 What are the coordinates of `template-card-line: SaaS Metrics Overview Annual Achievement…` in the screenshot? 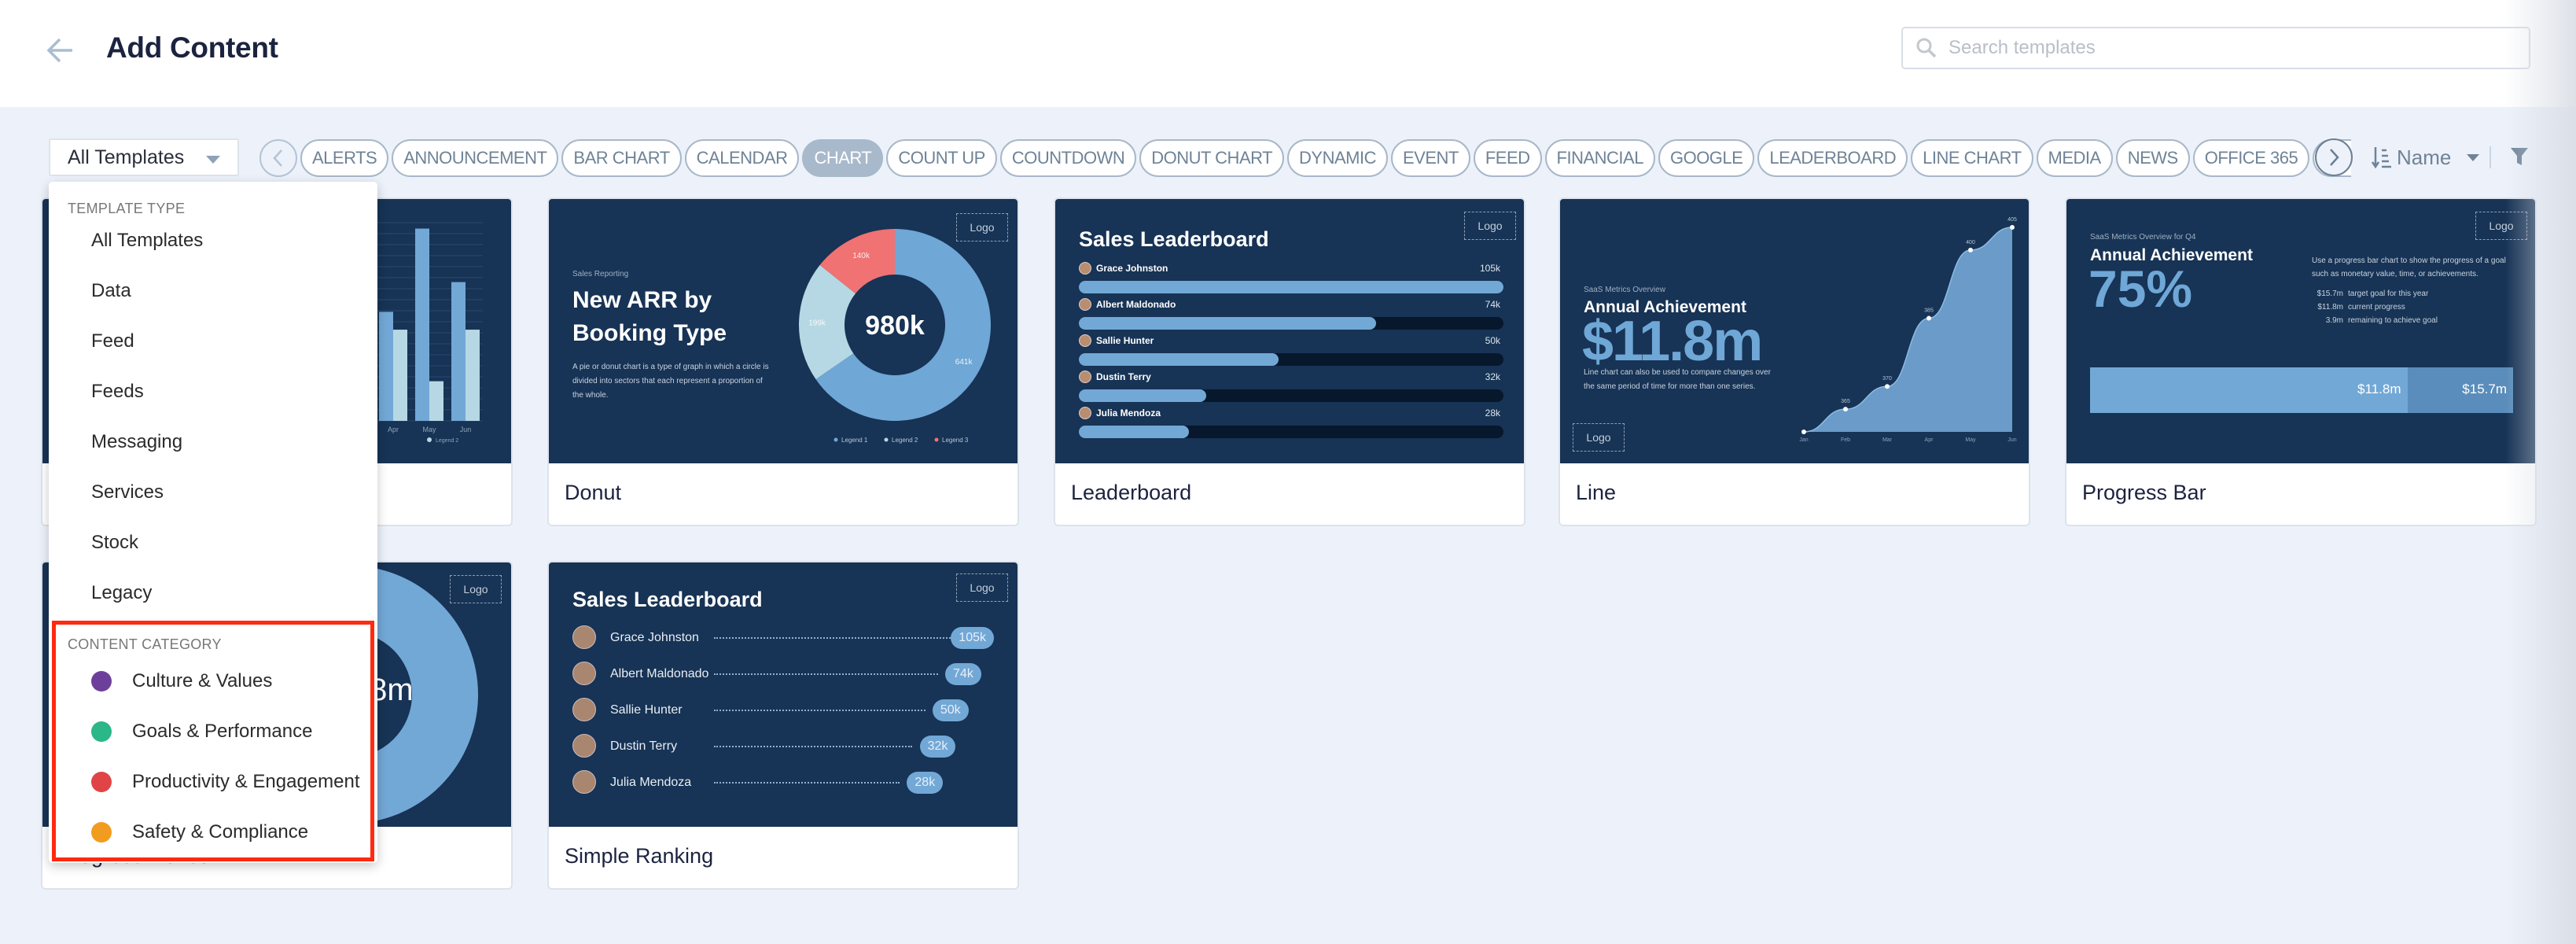 It's located at (1794, 361).